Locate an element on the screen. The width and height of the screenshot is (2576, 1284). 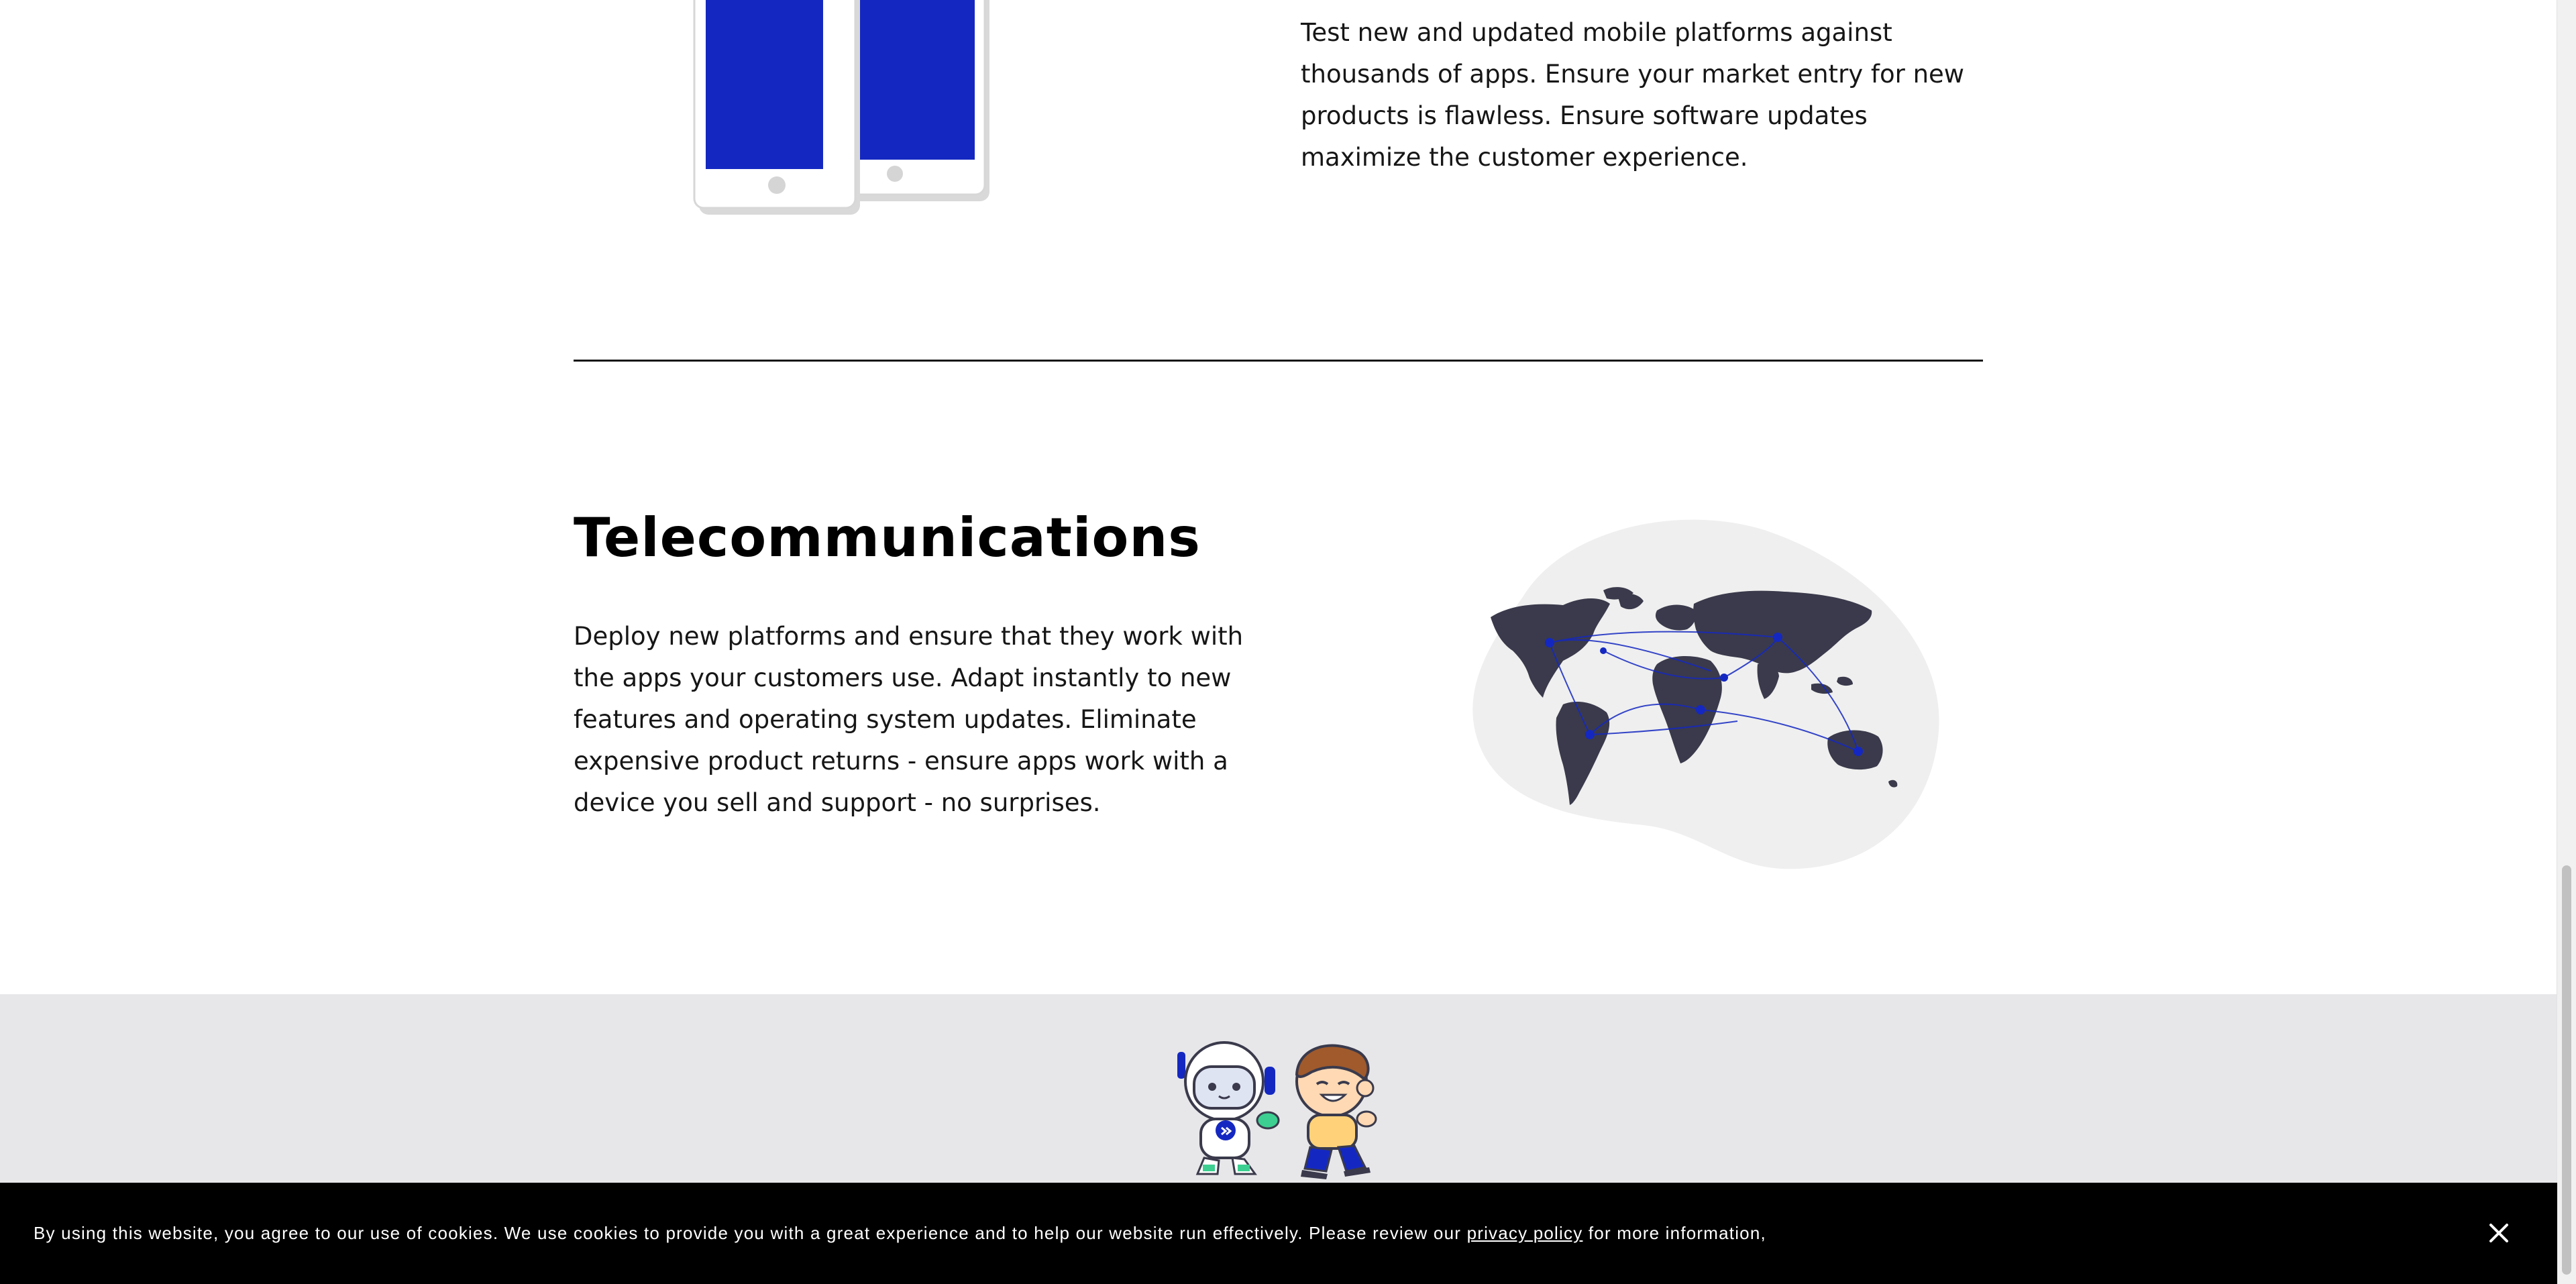
cookie-text-after: for more information, is located at coordinates (1677, 1233).